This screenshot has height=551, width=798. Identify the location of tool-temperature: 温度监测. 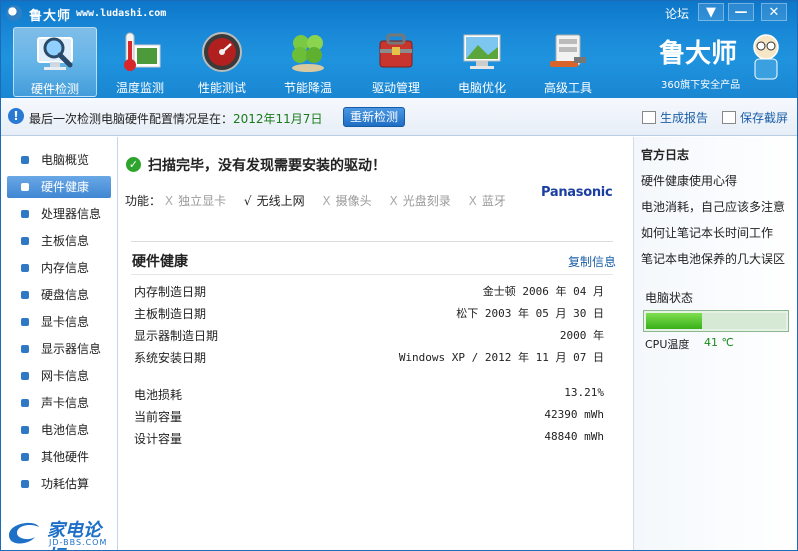
(140, 62).